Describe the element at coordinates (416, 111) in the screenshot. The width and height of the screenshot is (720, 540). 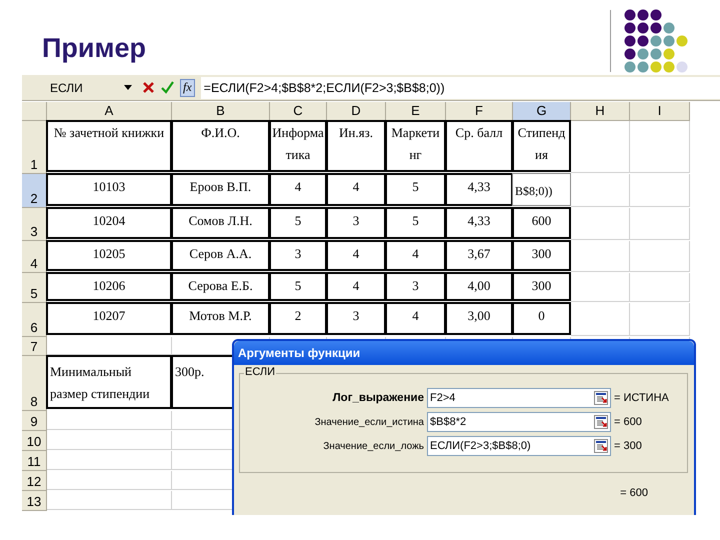
I see `column-header: E` at that location.